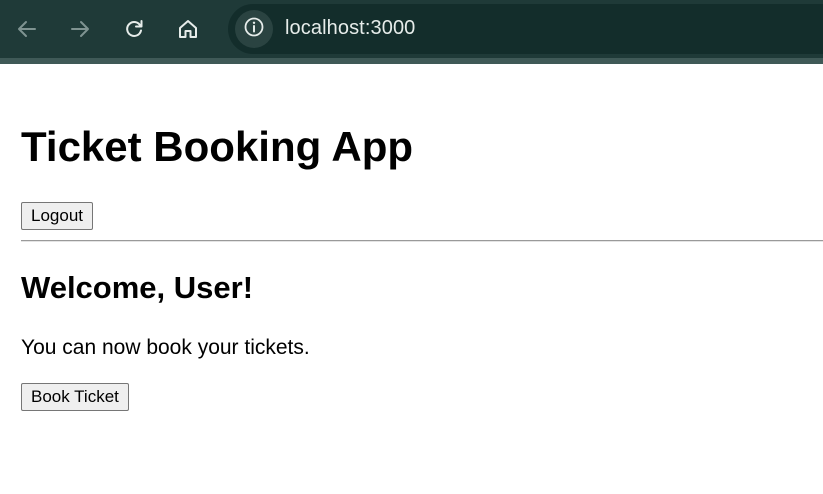  I want to click on arrow-right-icon, so click(80, 29).